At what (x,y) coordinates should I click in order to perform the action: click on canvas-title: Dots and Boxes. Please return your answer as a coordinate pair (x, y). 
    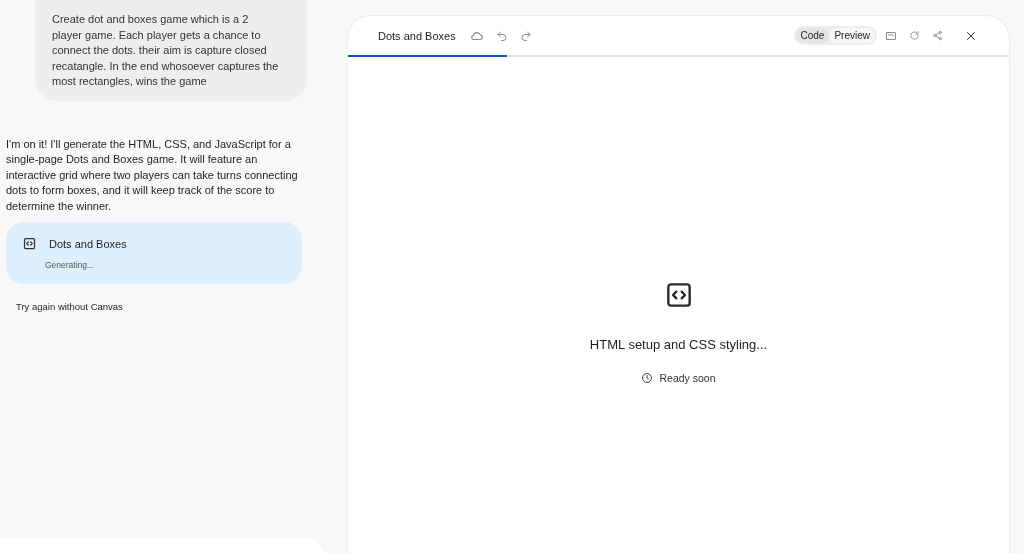
    Looking at the image, I should click on (417, 35).